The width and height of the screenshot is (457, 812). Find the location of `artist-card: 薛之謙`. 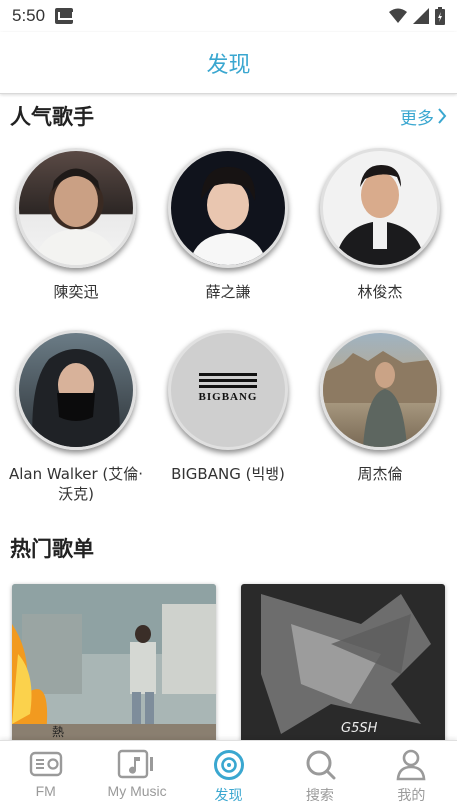

artist-card: 薛之謙 is located at coordinates (228, 225).